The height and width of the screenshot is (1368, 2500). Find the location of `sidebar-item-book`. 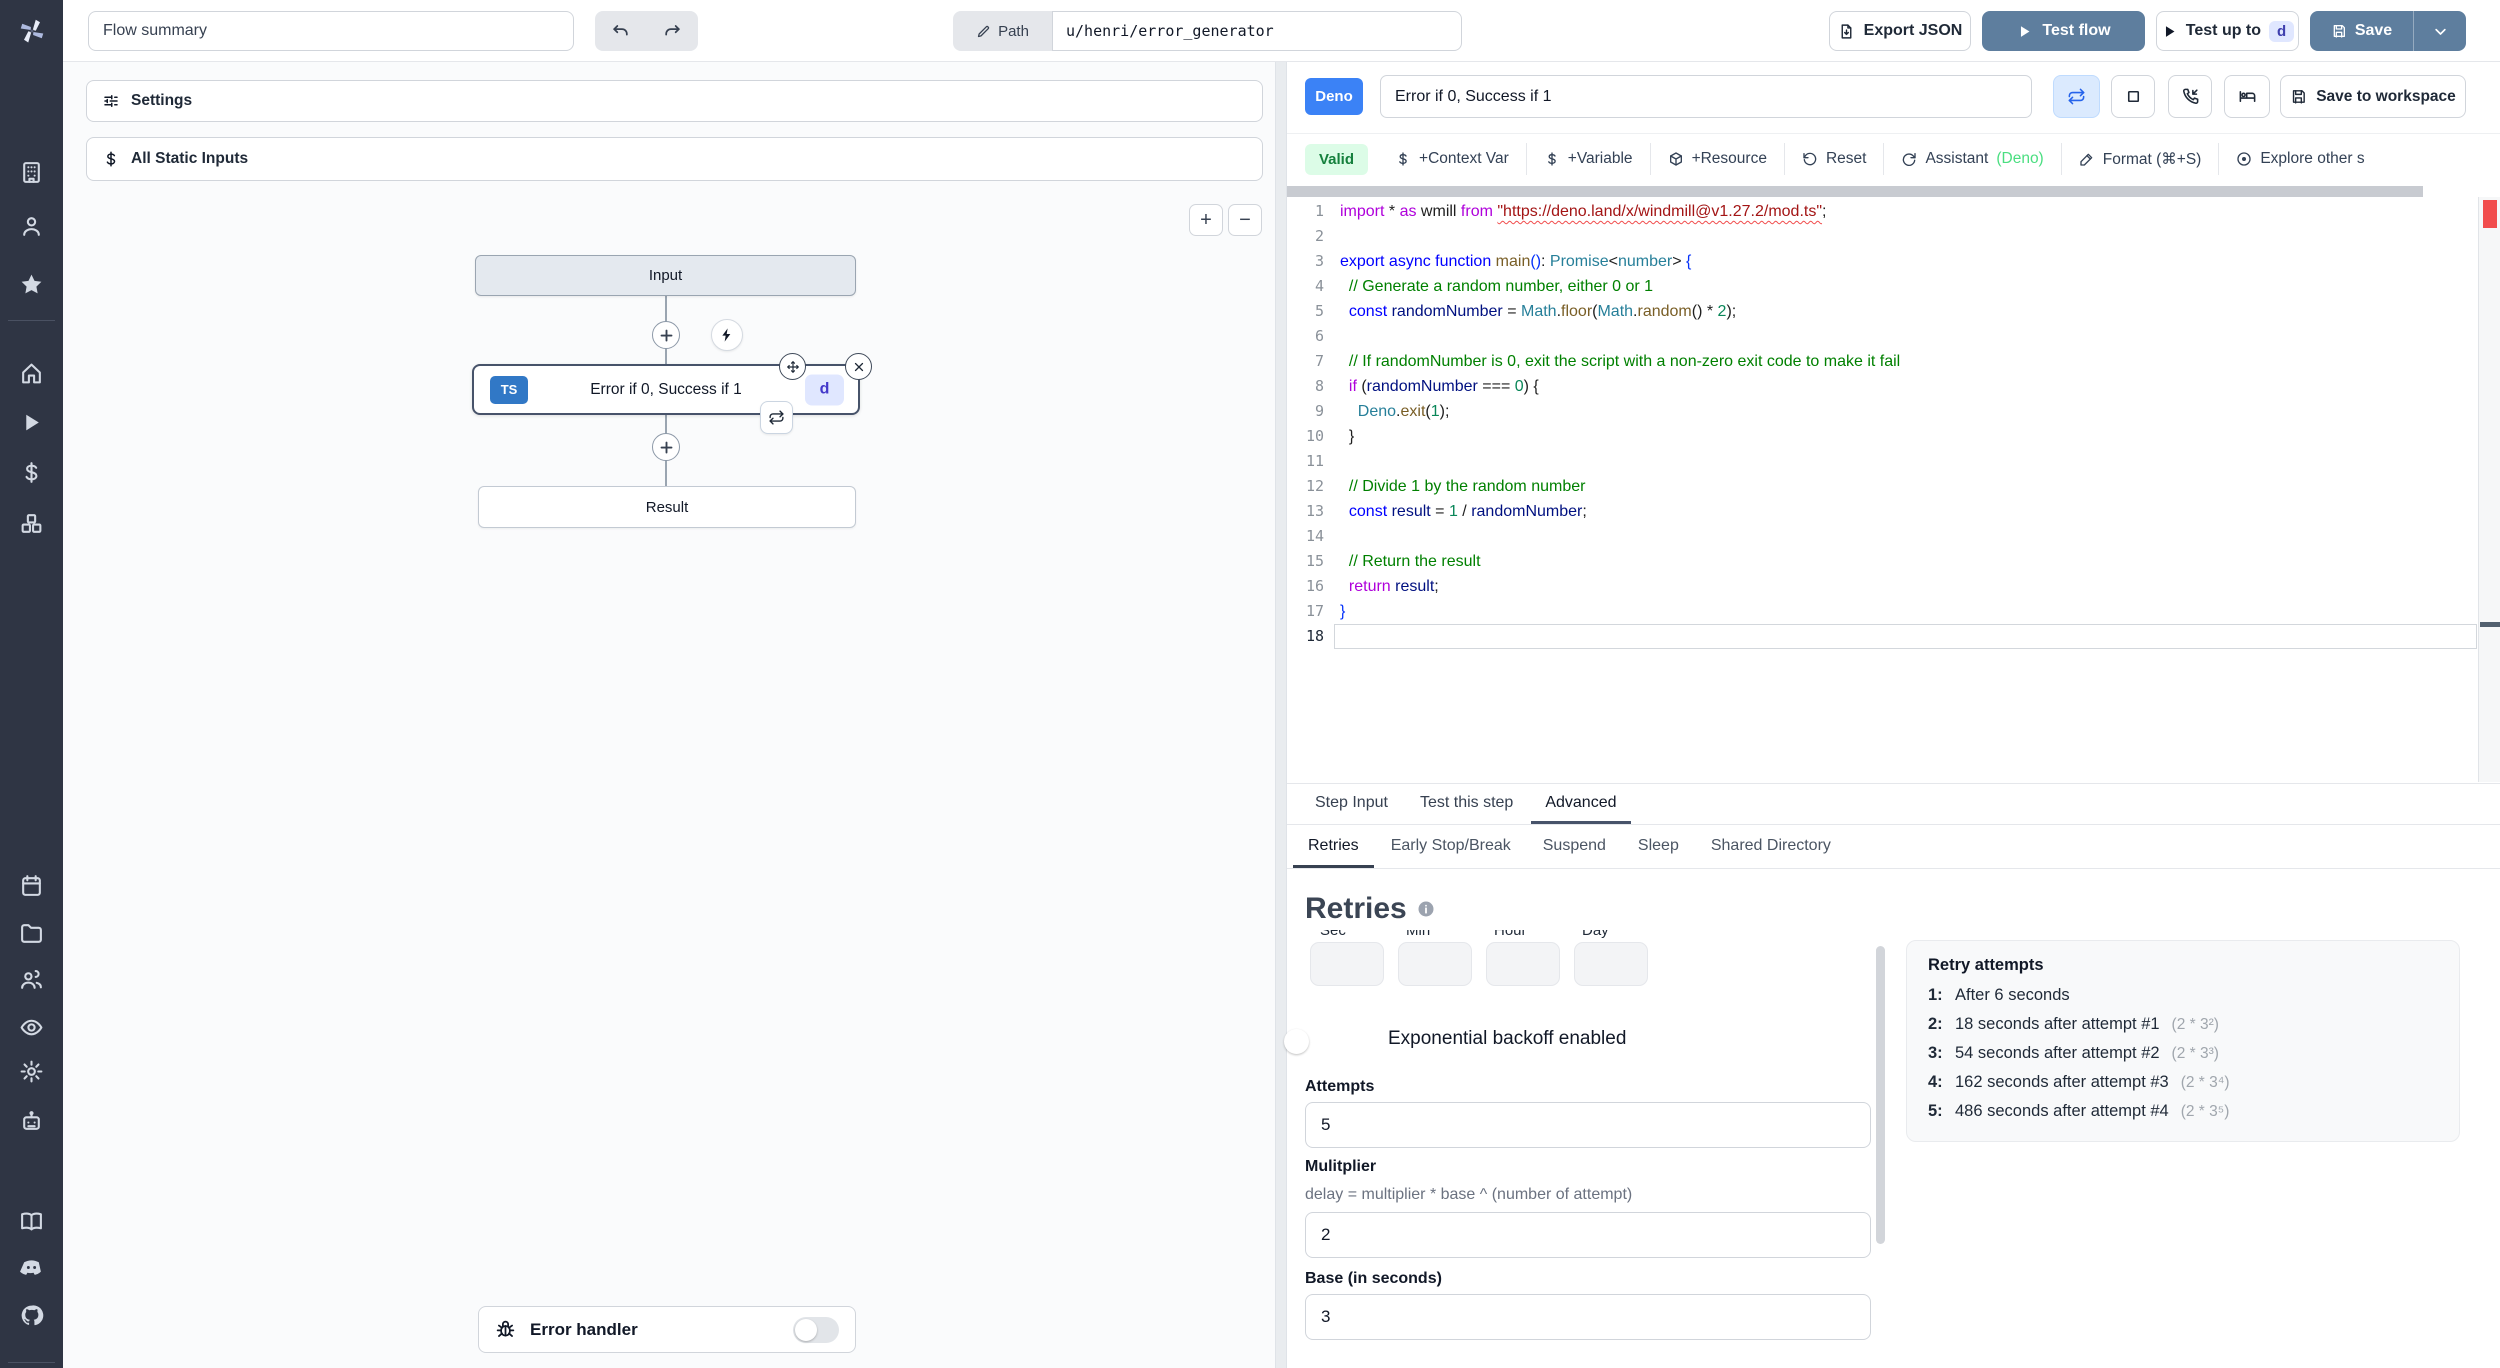

sidebar-item-book is located at coordinates (31, 1221).